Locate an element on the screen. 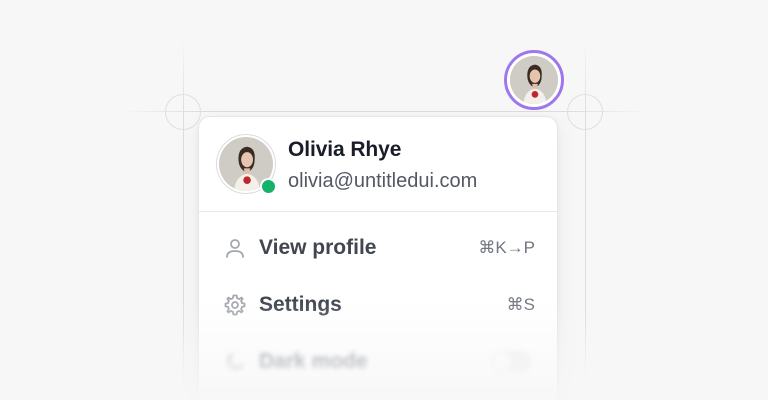 This screenshot has height=400, width=768. moon-icon is located at coordinates (235, 362).